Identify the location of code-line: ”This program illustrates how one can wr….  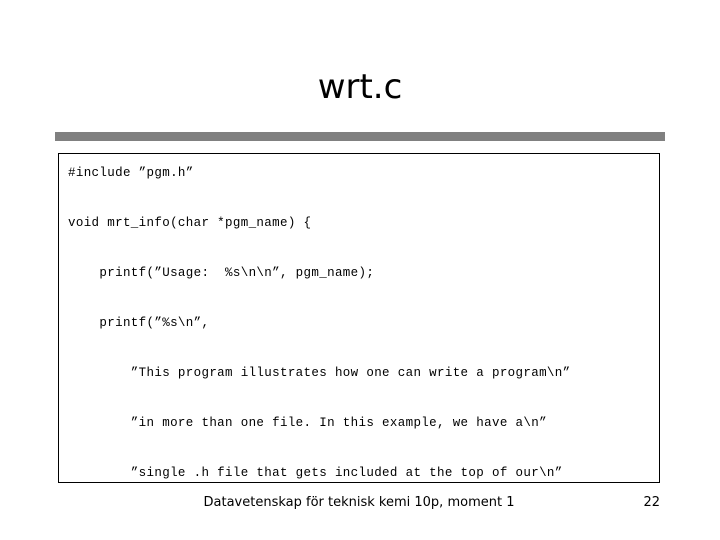
(319, 373).